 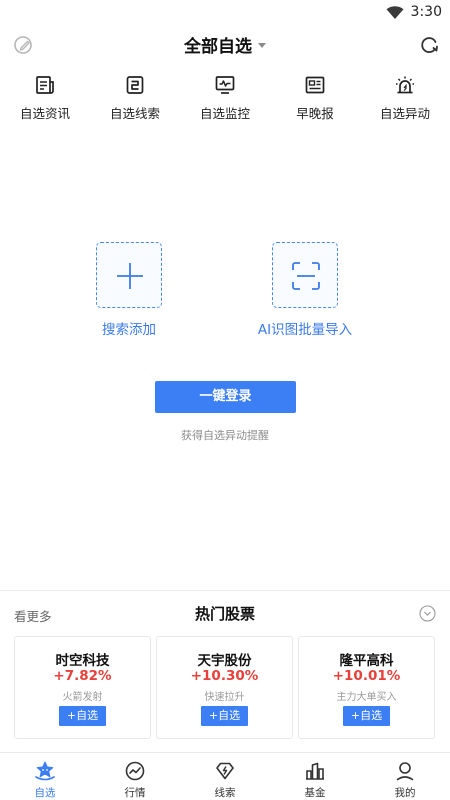 What do you see at coordinates (135, 99) in the screenshot?
I see `quick-nav-clues: 自选线索` at bounding box center [135, 99].